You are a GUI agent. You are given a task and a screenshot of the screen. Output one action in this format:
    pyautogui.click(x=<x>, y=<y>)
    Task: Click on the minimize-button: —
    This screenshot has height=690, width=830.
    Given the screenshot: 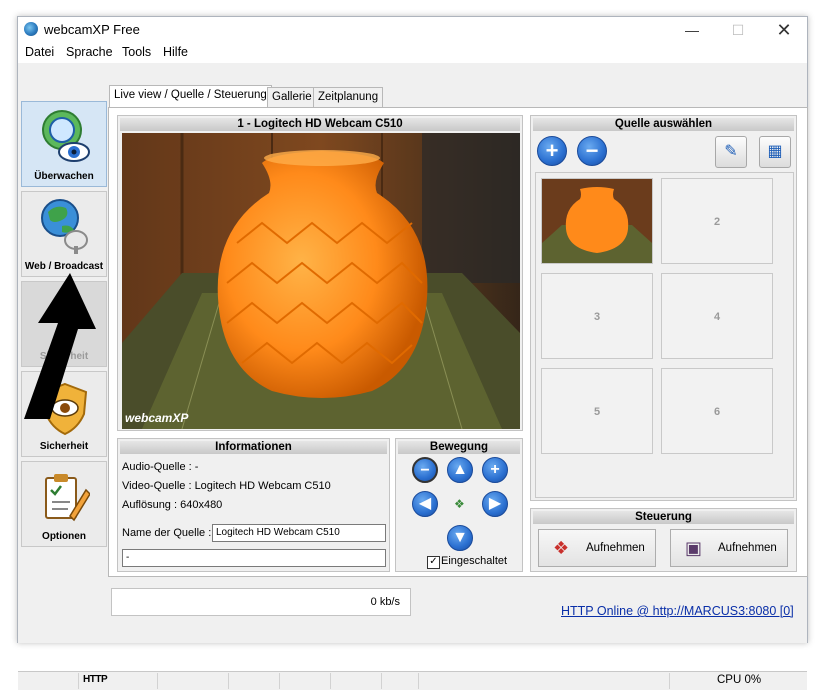 What is the action you would take?
    pyautogui.click(x=692, y=30)
    